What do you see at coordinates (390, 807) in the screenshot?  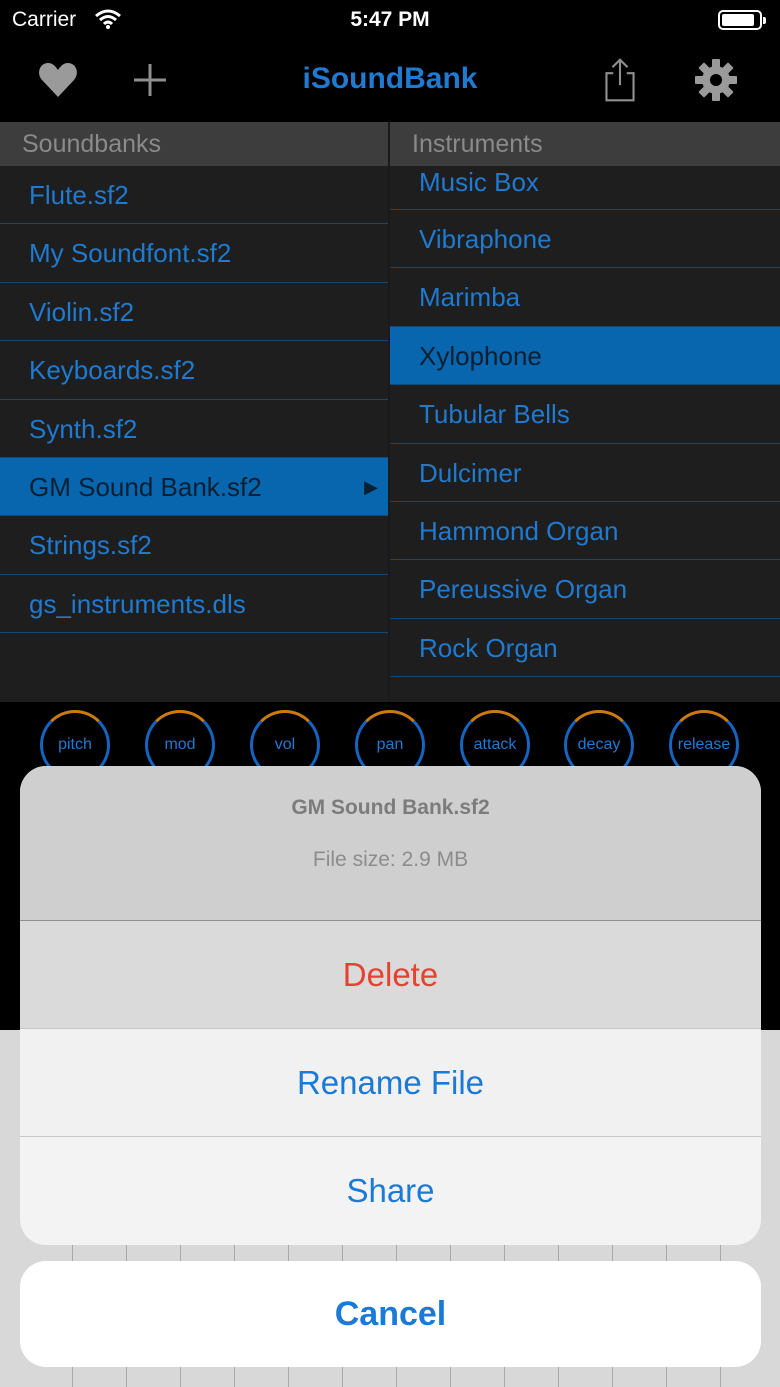 I see `action-sheet-title: GM Sound Bank.sf2` at bounding box center [390, 807].